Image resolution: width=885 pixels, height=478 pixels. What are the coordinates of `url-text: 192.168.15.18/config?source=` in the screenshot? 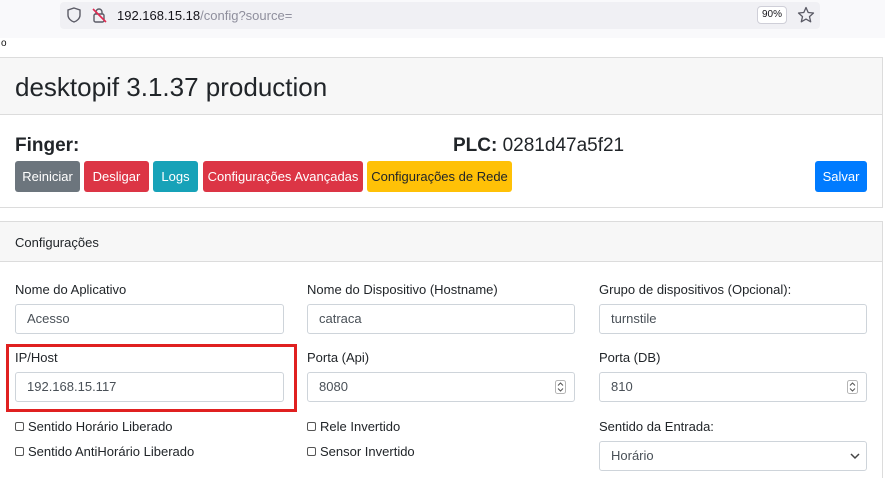 It's located at (204, 15).